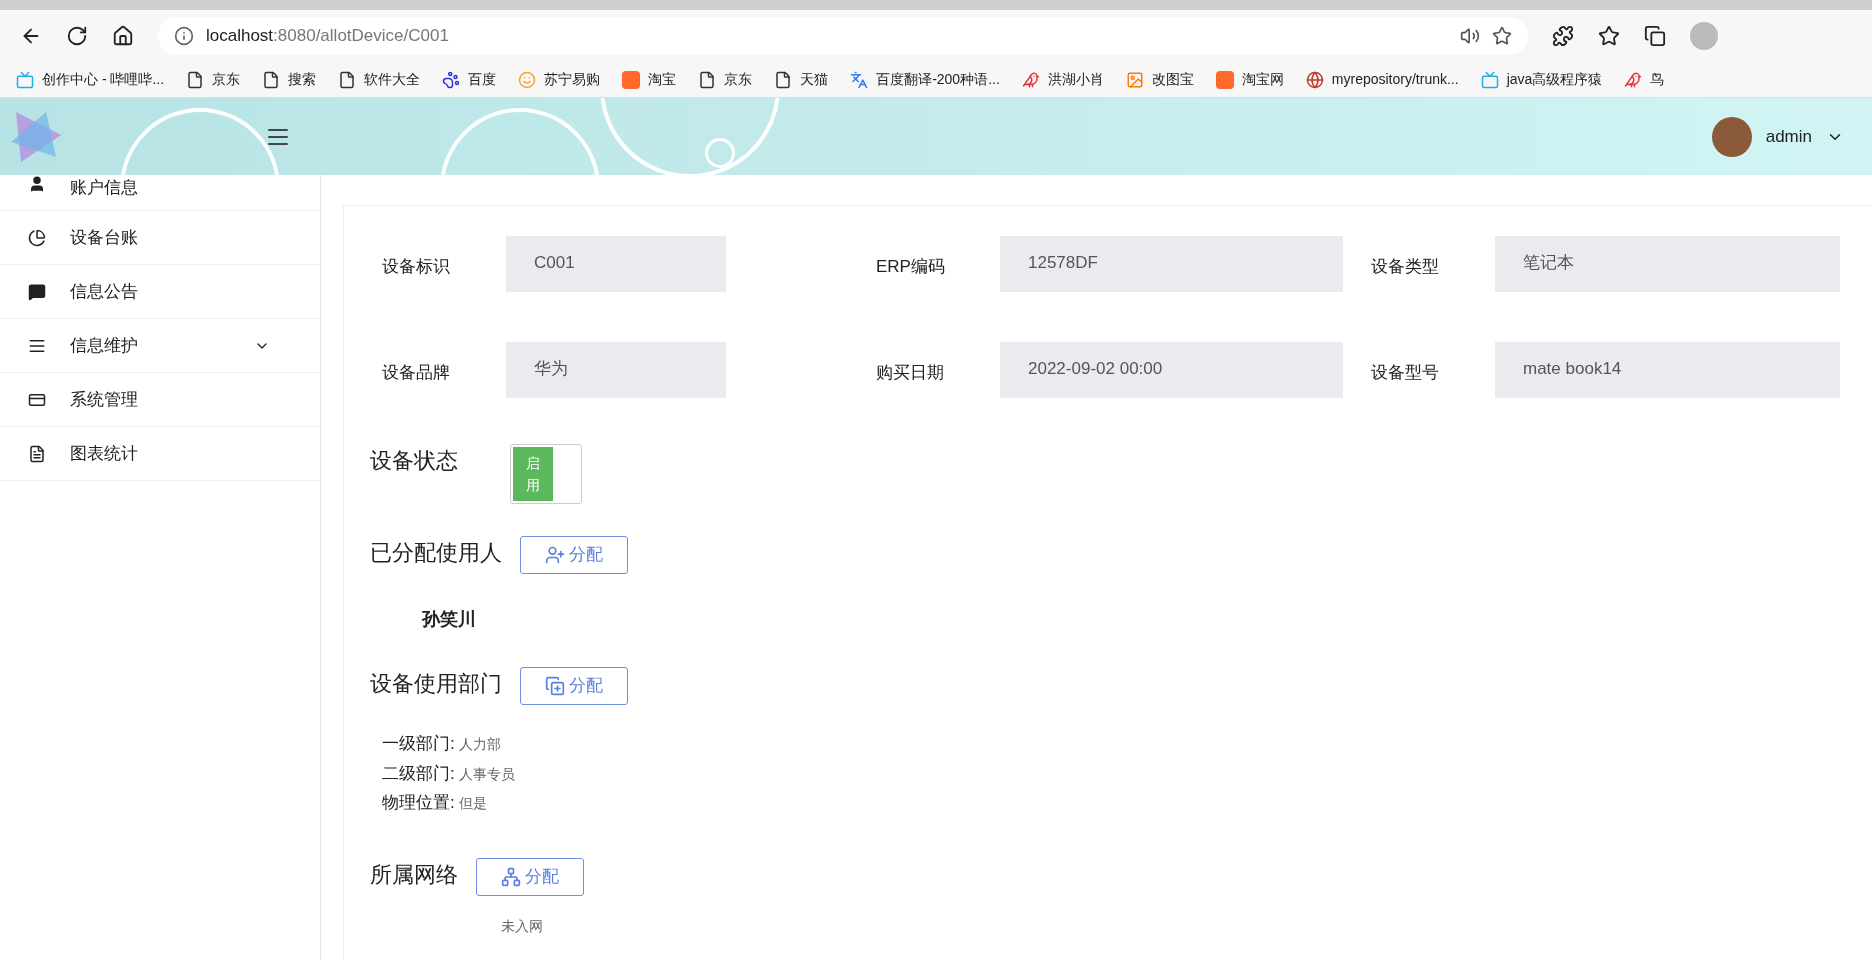 Image resolution: width=1872 pixels, height=960 pixels. Describe the element at coordinates (123, 36) in the screenshot. I see `home-icon` at that location.